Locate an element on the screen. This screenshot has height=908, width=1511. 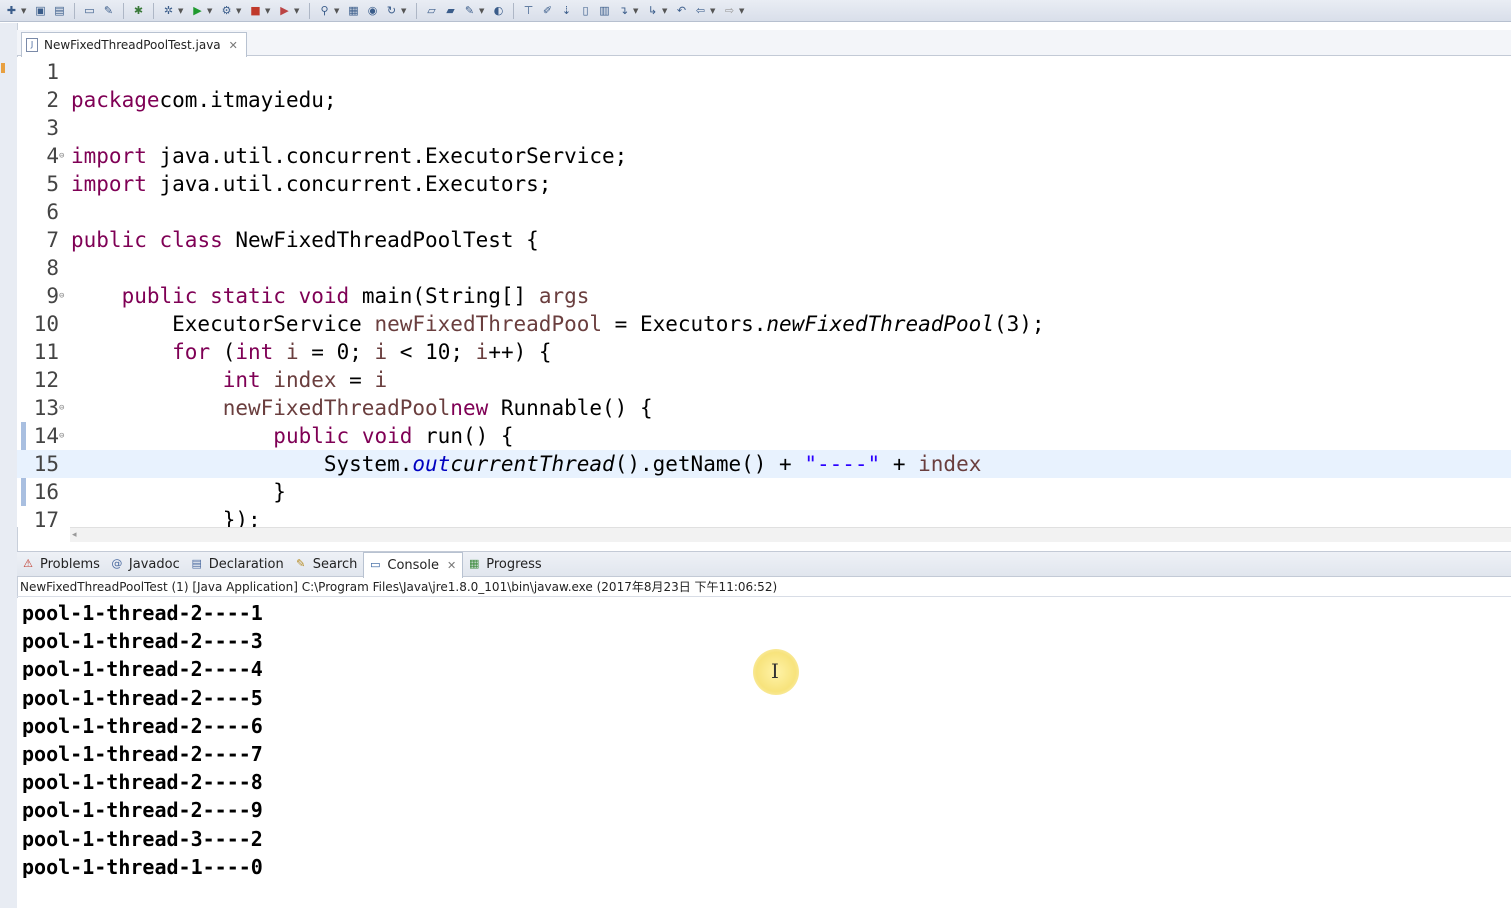
code-line: 14 ⊖ public void run() { is located at coordinates (764, 436).